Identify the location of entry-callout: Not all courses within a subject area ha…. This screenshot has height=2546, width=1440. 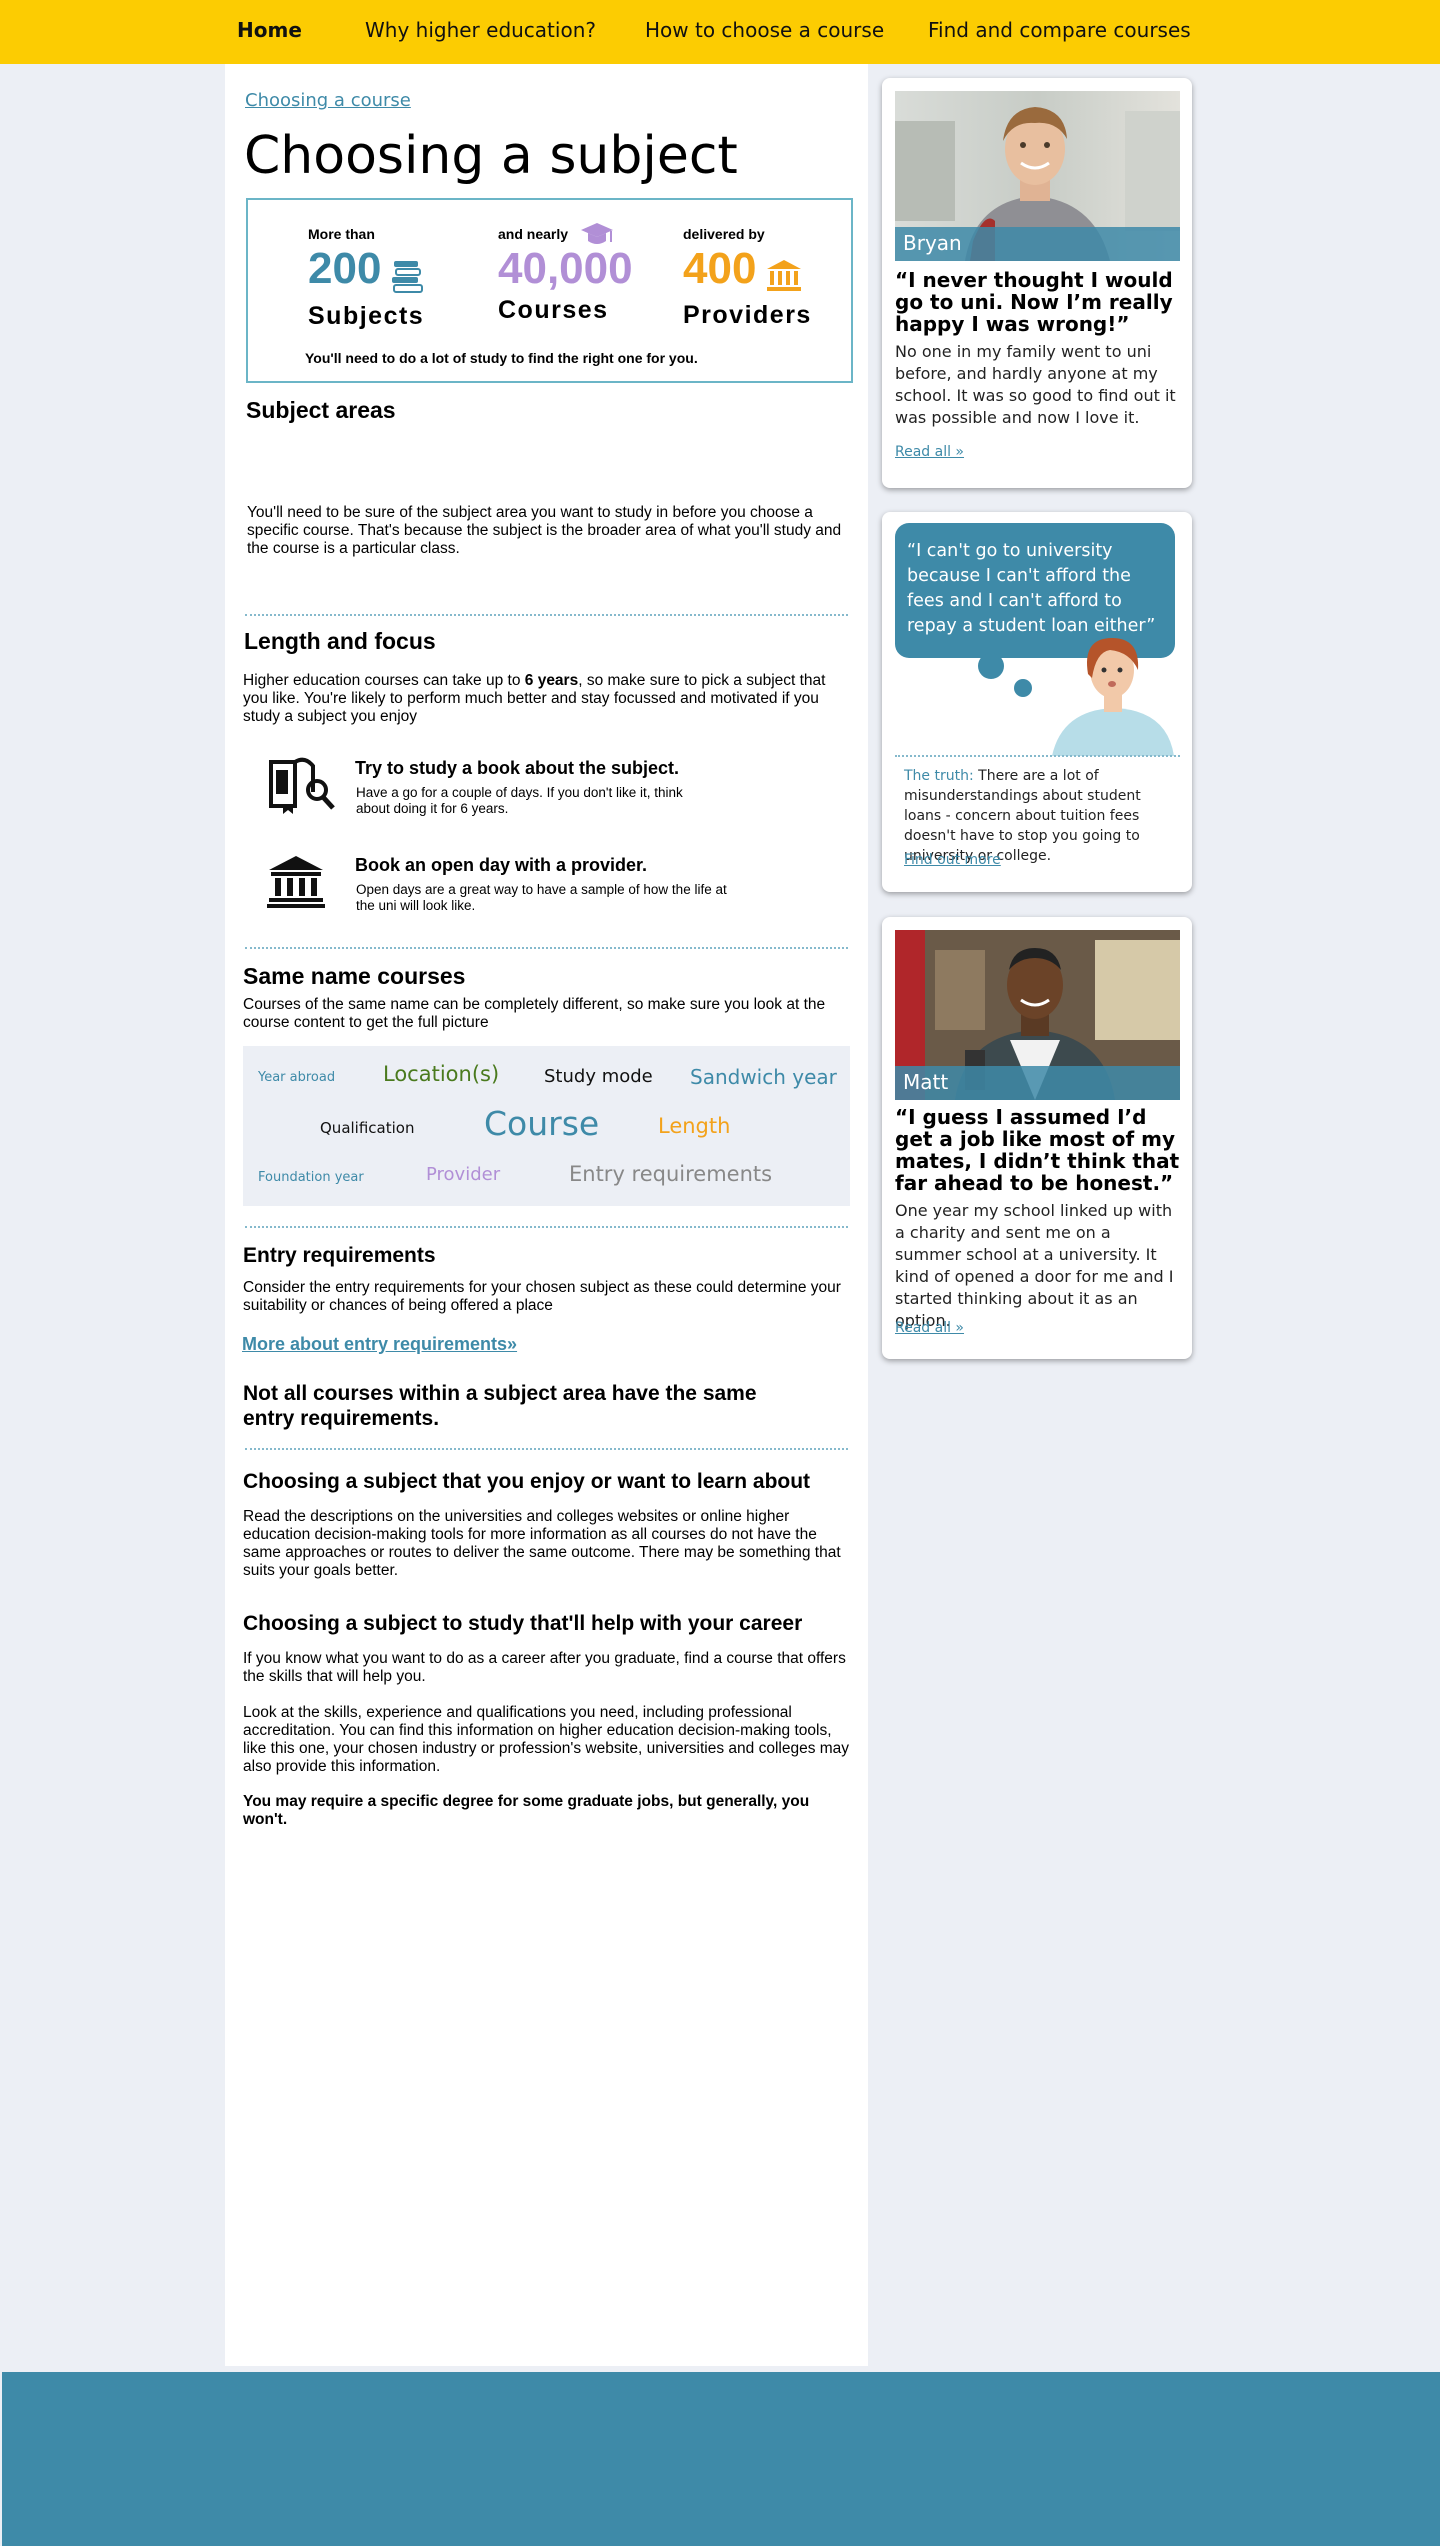
(500, 1406).